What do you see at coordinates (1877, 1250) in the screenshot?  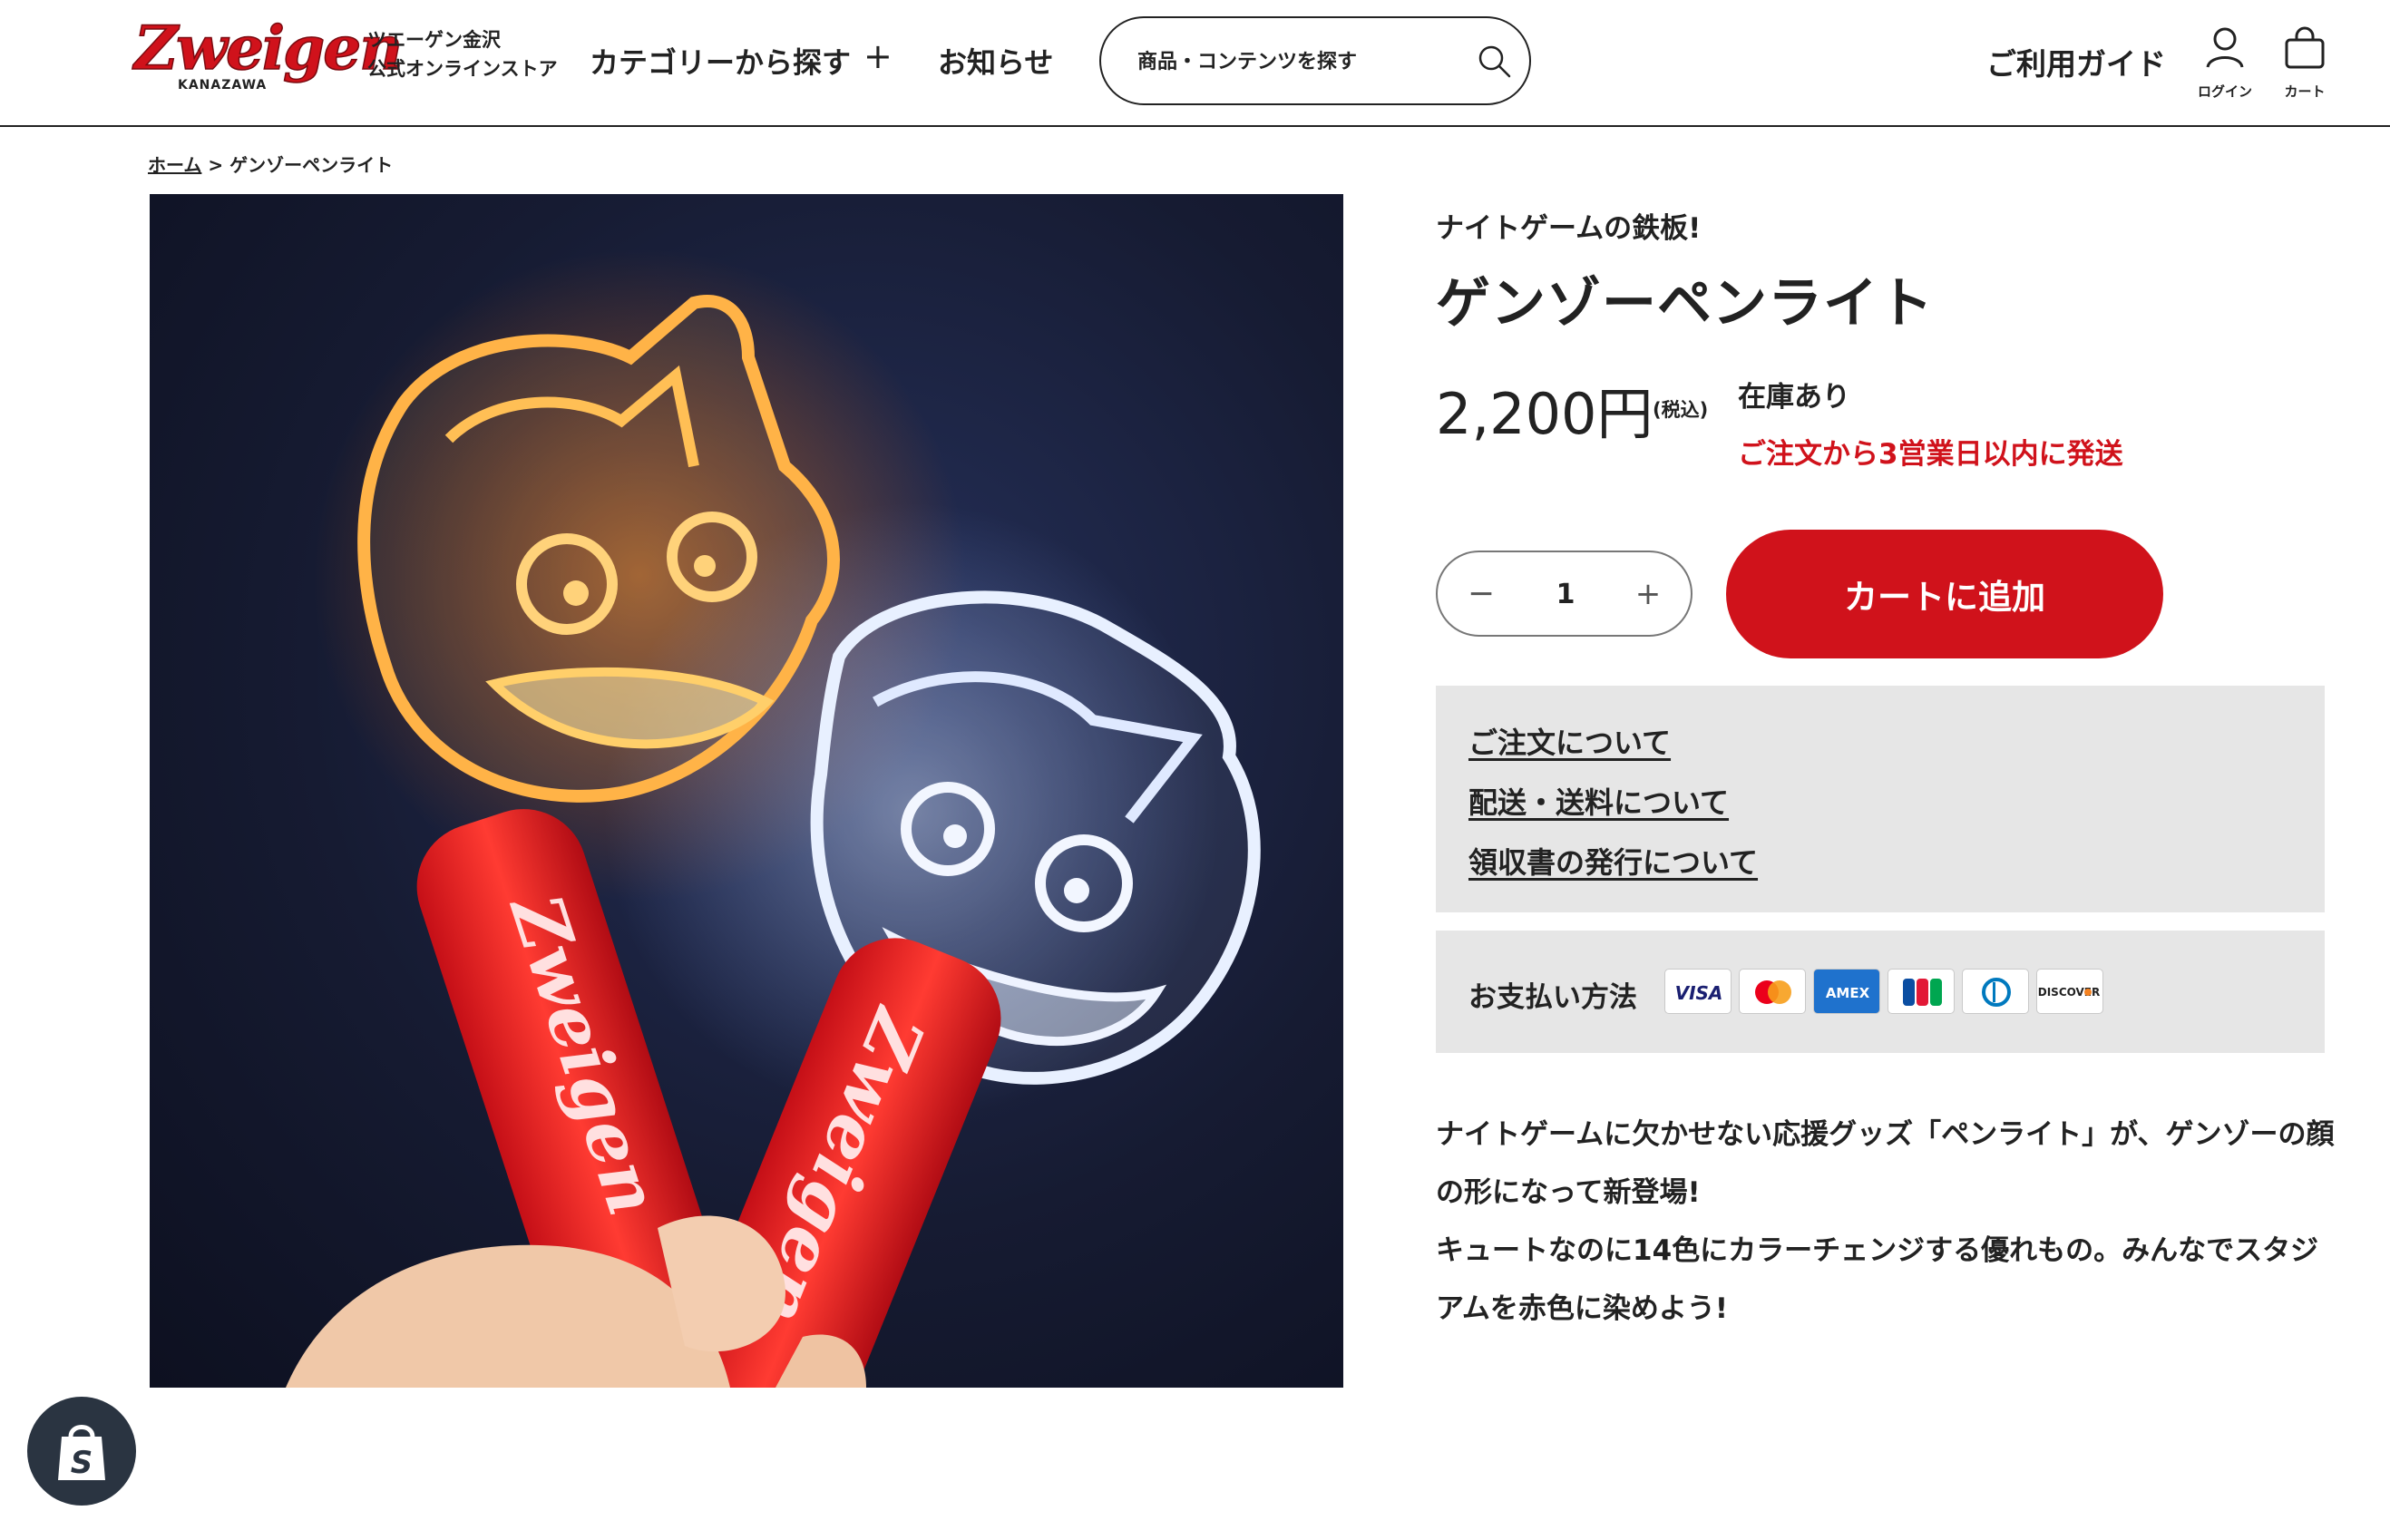 I see `description-line-3: キュートなのに14色にカラーチェンジする優れもの。みんなでスタジ` at bounding box center [1877, 1250].